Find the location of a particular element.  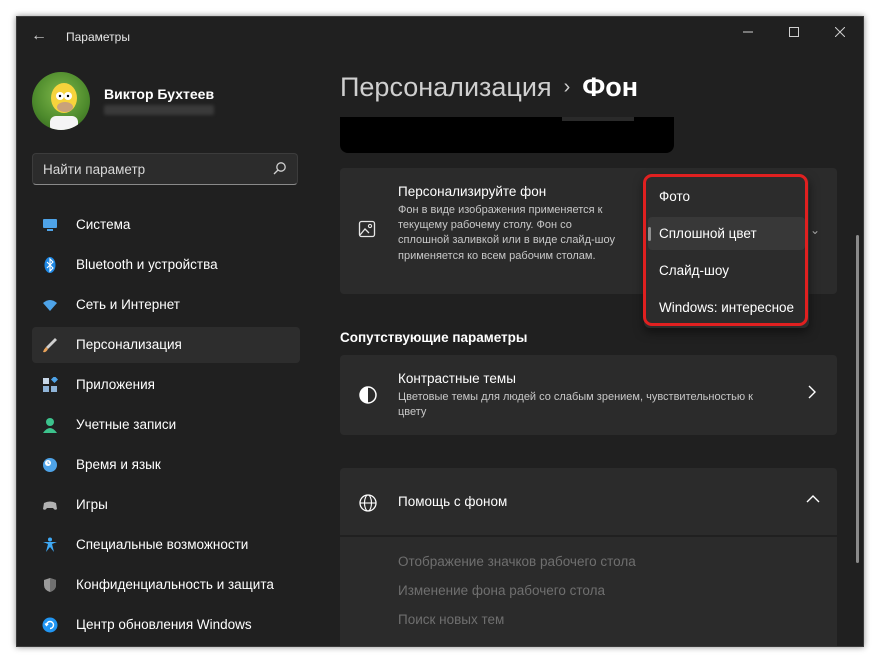

sidebar-item-label: Система is located at coordinates (103, 224).